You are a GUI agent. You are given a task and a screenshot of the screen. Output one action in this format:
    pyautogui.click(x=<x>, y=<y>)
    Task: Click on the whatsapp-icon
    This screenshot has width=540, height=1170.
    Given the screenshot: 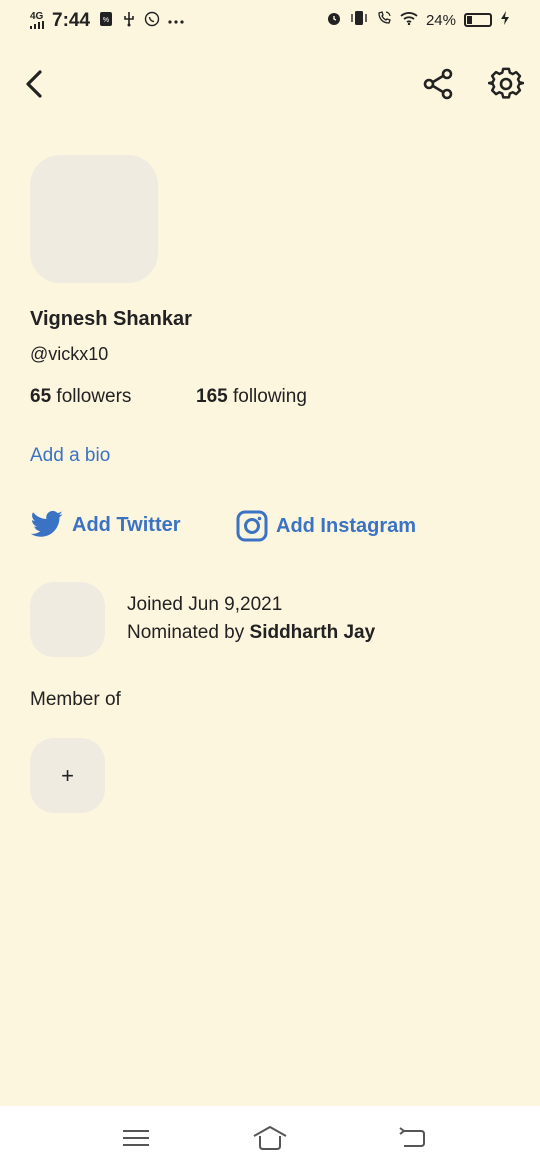 What is the action you would take?
    pyautogui.click(x=152, y=21)
    